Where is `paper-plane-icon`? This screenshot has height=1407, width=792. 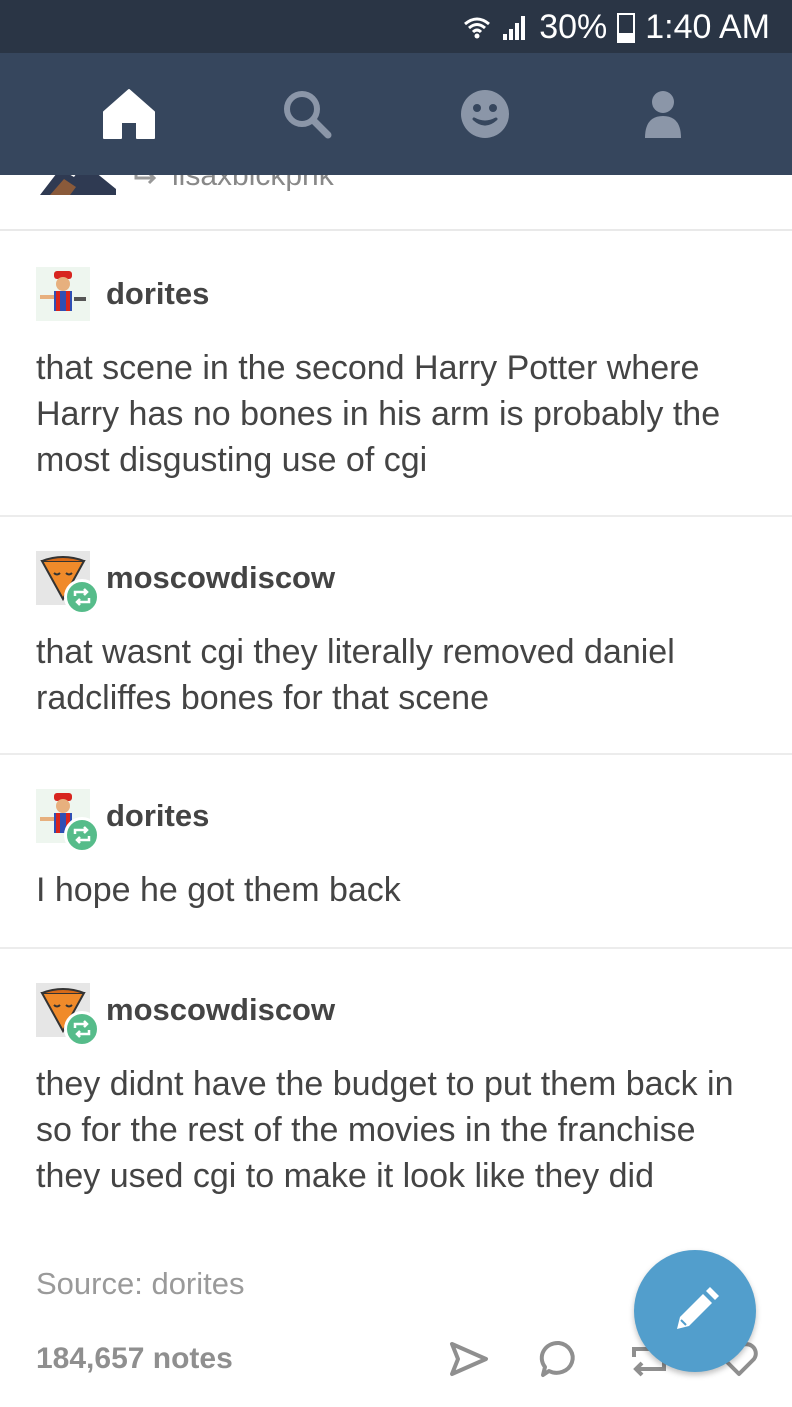 paper-plane-icon is located at coordinates (469, 1359).